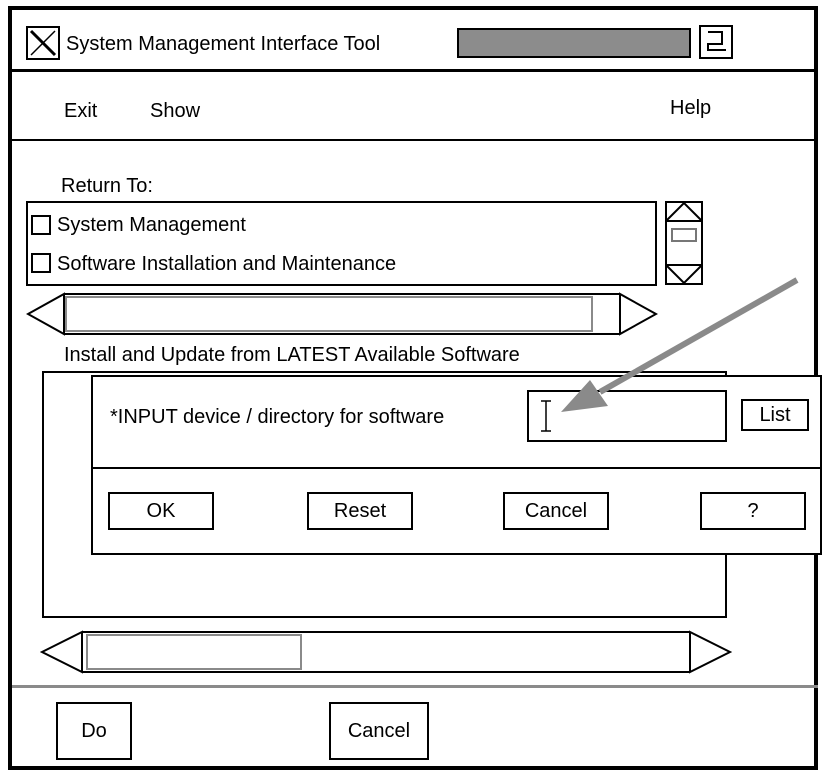  I want to click on title-progress-bar, so click(574, 43).